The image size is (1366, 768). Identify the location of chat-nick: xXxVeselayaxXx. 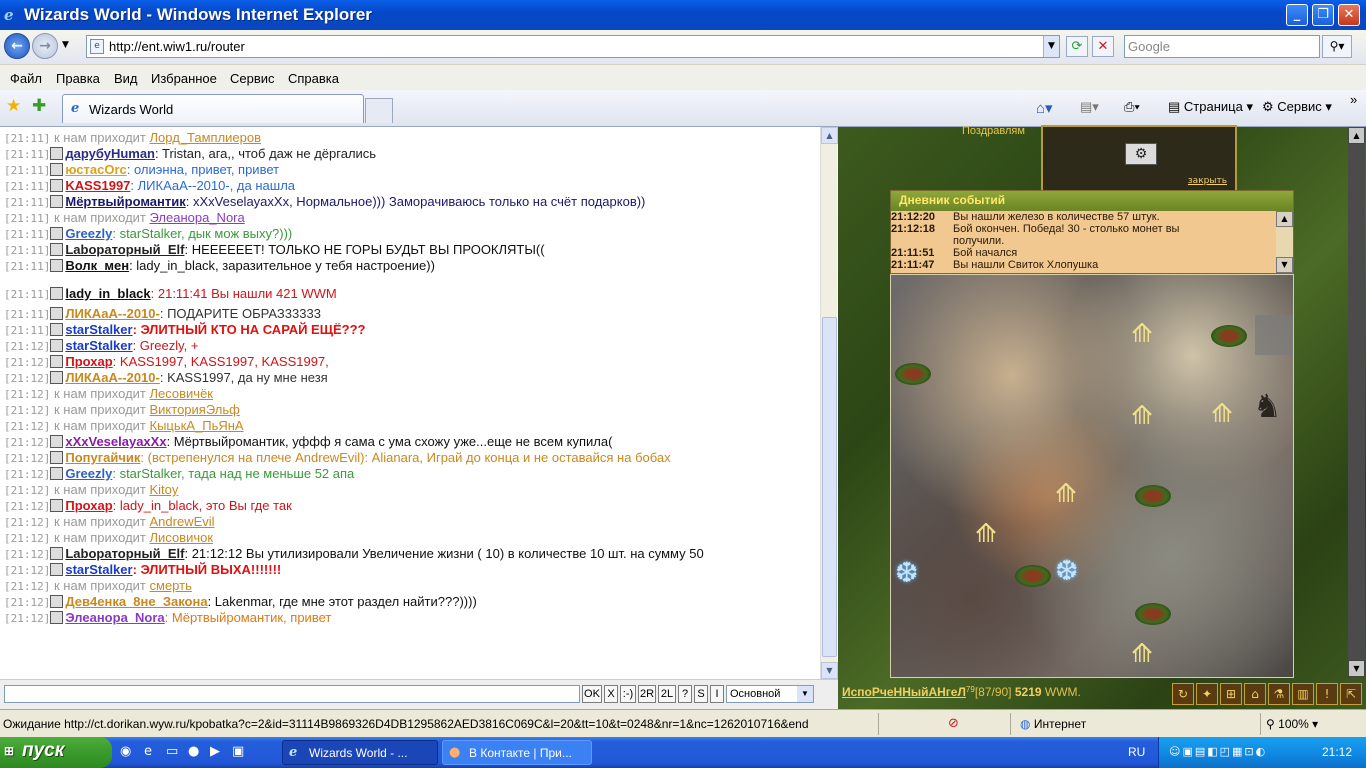
(115, 441).